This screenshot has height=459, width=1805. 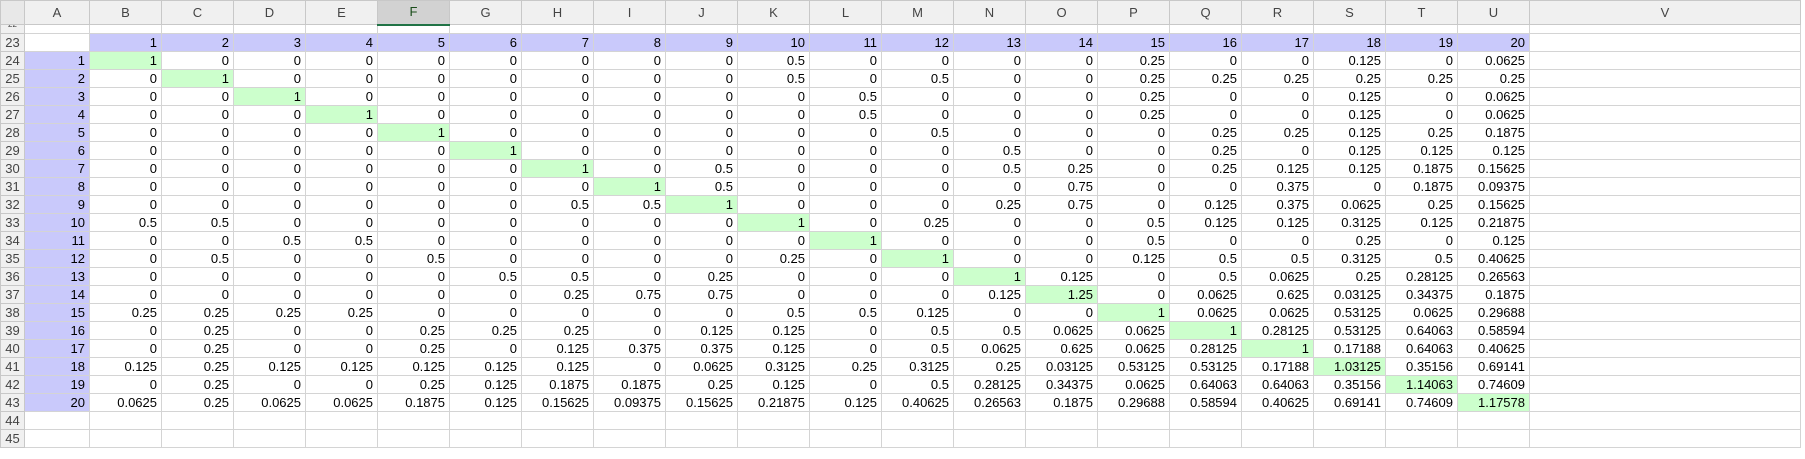 I want to click on column-header-j: J, so click(x=701, y=12).